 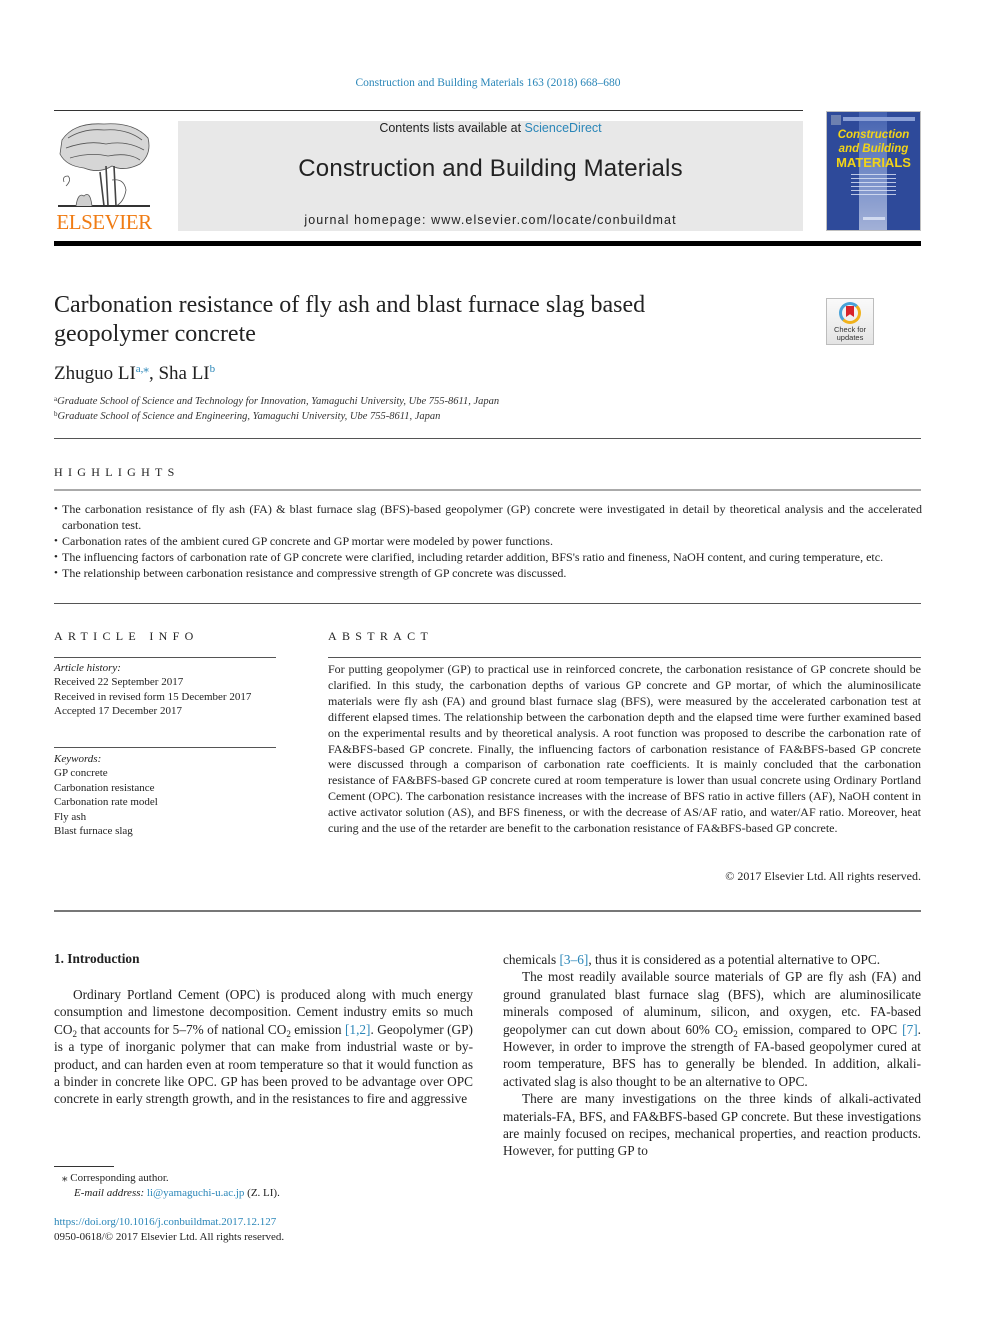 I want to click on footnote-rule, so click(x=84, y=1166).